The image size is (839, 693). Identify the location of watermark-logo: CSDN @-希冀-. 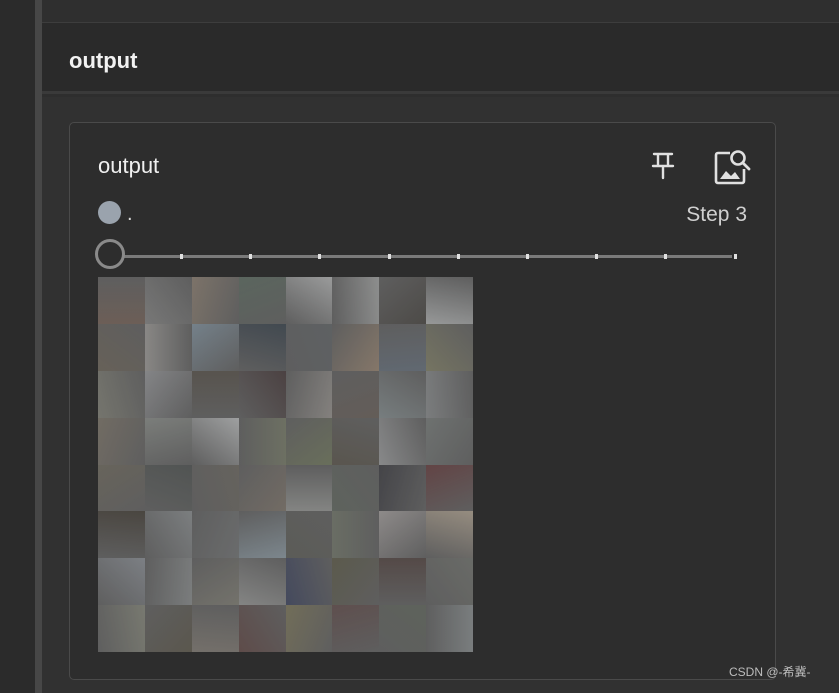
(770, 671).